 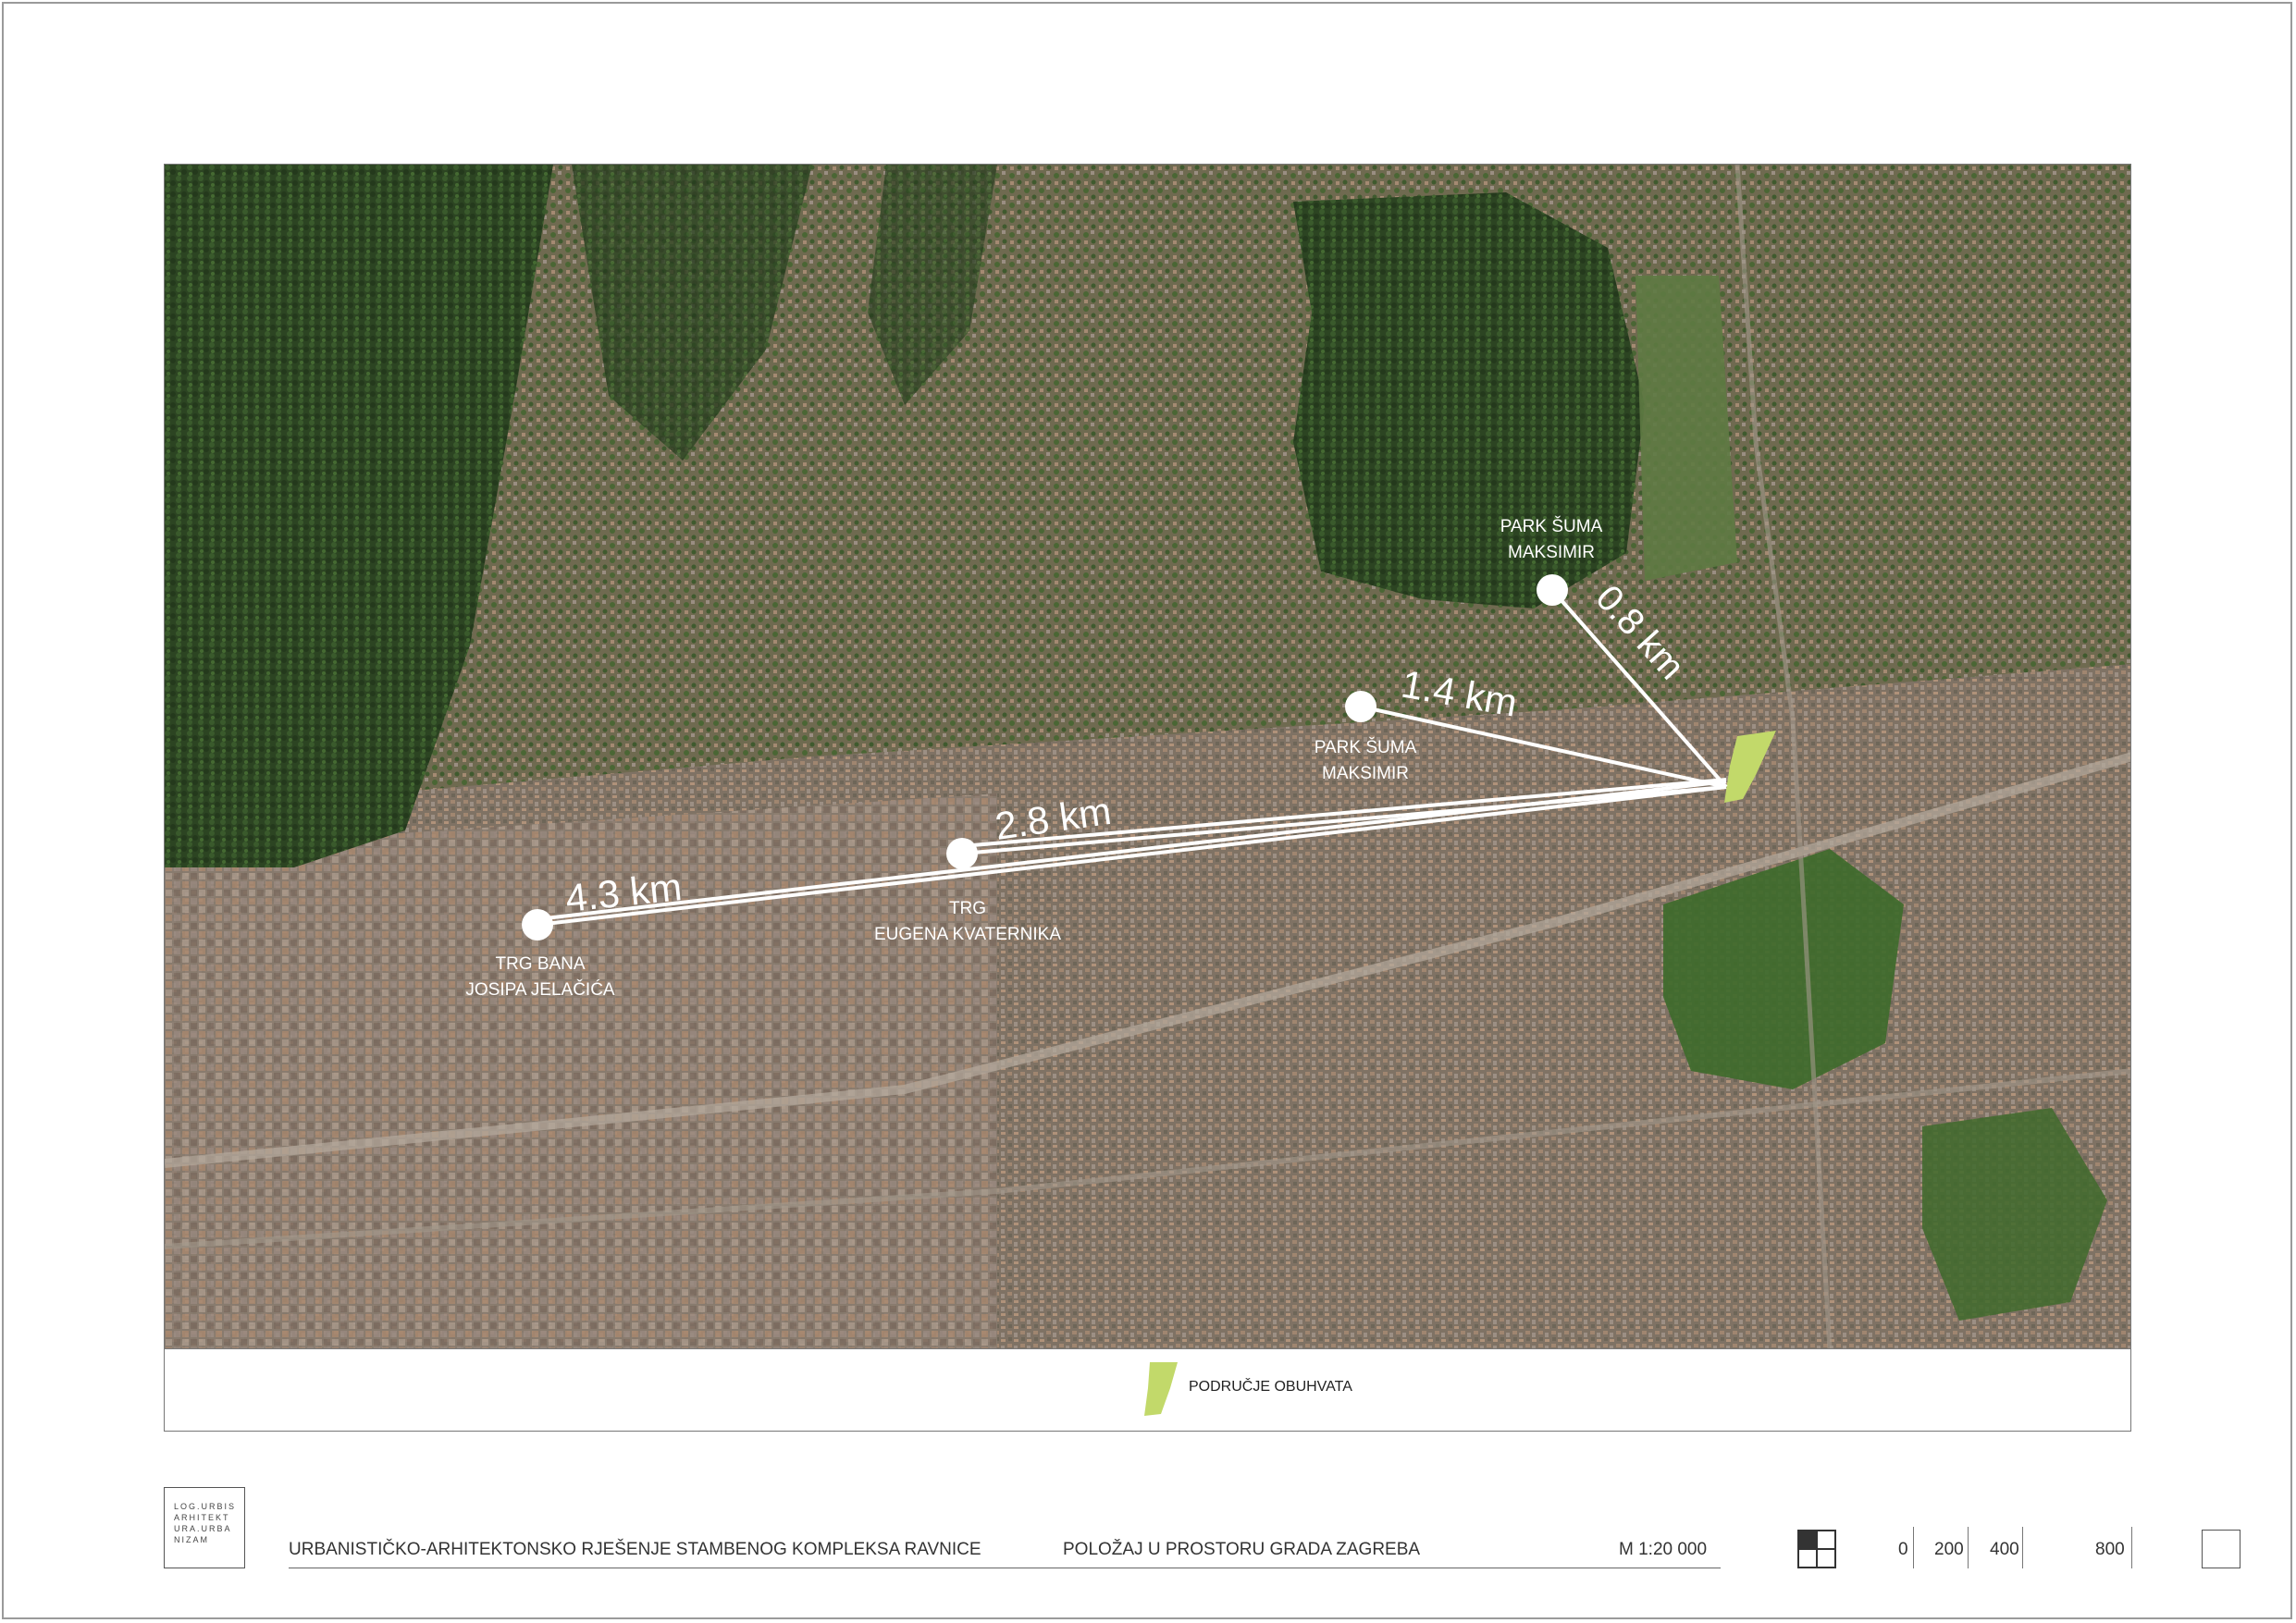 I want to click on scale-ratio: M 1:20 000, so click(x=1663, y=1549).